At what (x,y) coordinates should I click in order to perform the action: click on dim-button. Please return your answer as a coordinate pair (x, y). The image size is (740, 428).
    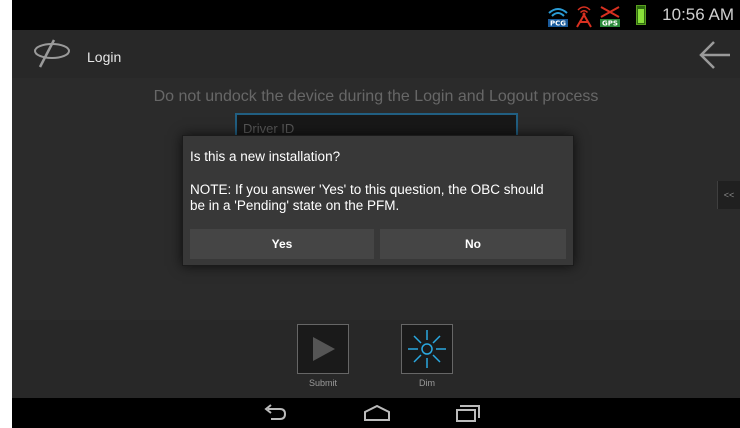
    Looking at the image, I should click on (427, 349).